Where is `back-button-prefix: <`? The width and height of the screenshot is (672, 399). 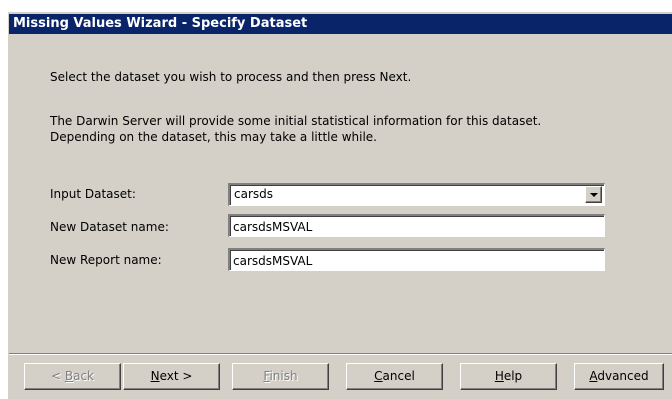 back-button-prefix: < is located at coordinates (57, 376).